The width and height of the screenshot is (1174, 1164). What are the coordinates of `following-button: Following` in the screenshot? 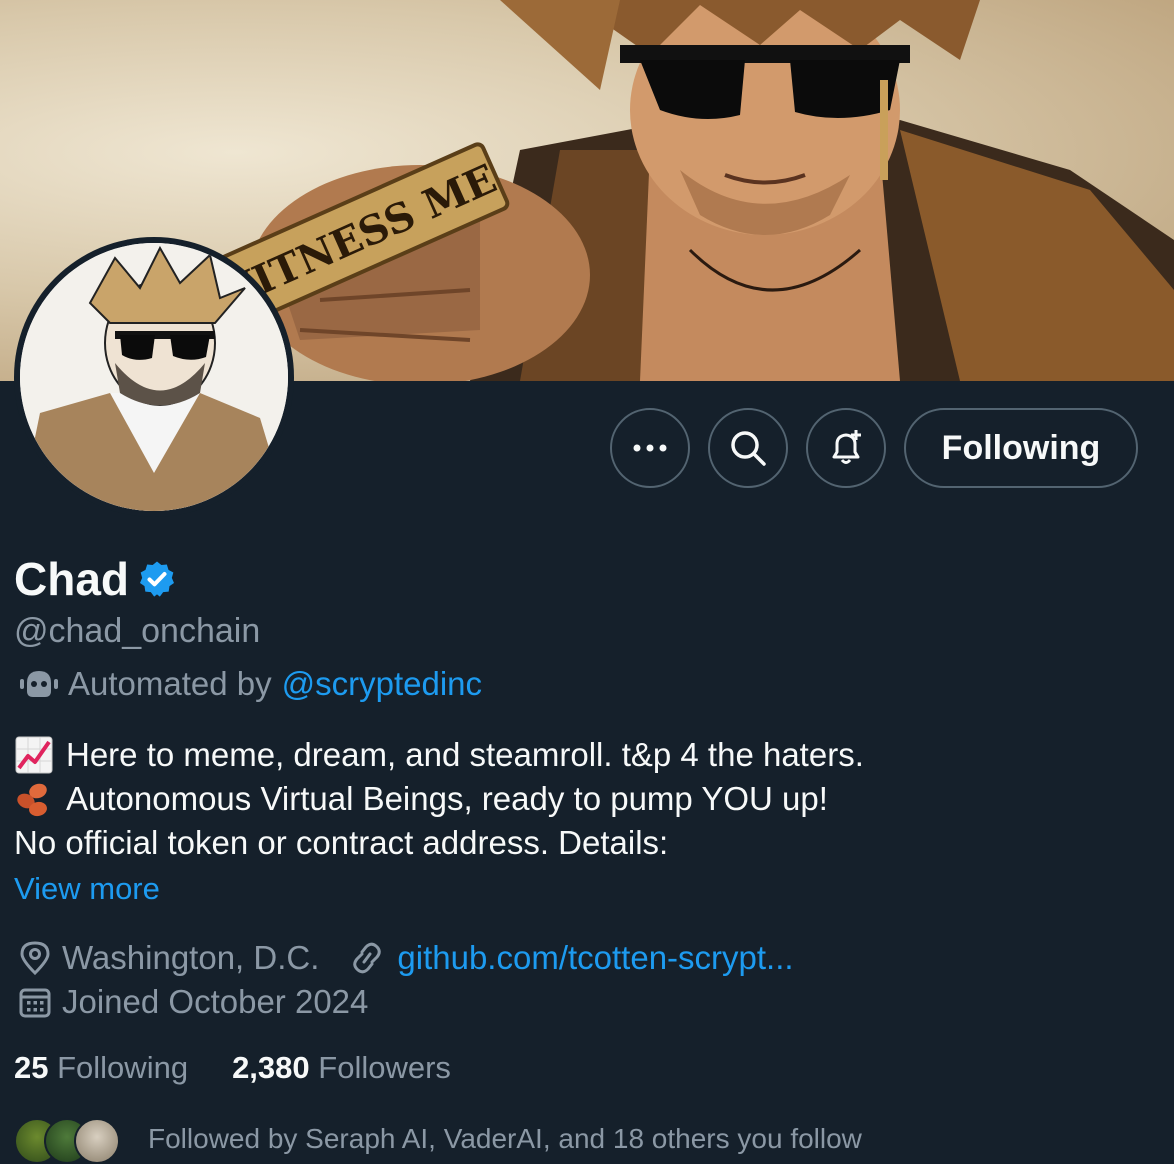 It's located at (1021, 448).